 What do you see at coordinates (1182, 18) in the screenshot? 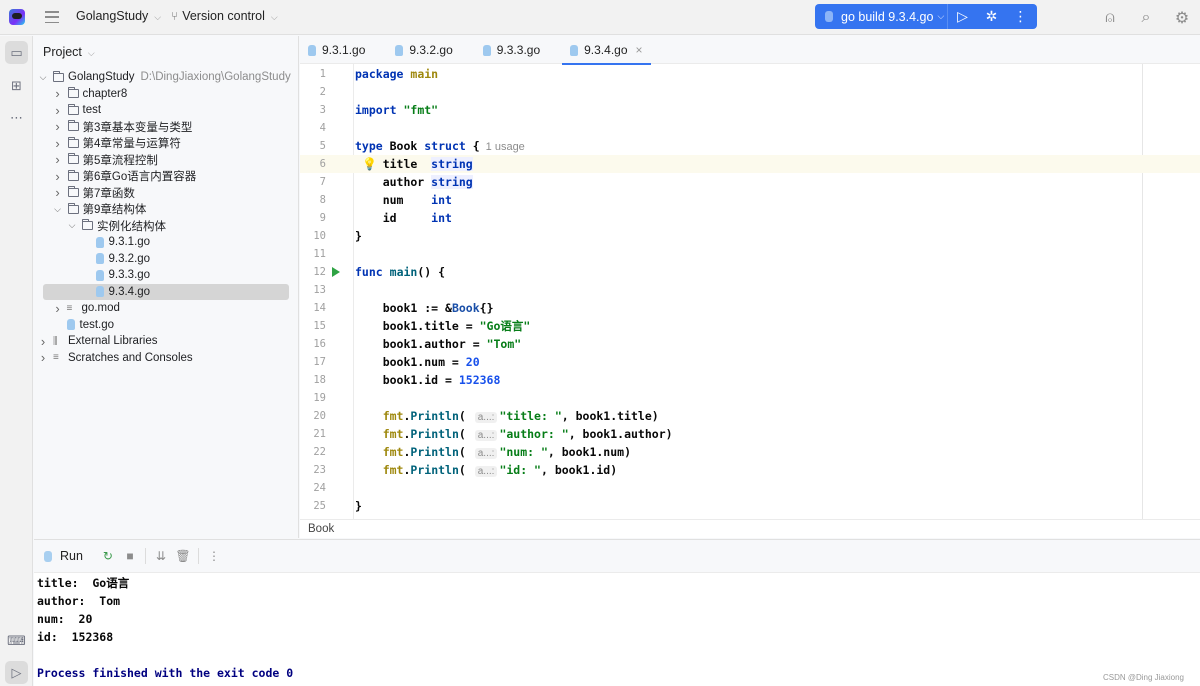
I see `settings-icon: ⚙` at bounding box center [1182, 18].